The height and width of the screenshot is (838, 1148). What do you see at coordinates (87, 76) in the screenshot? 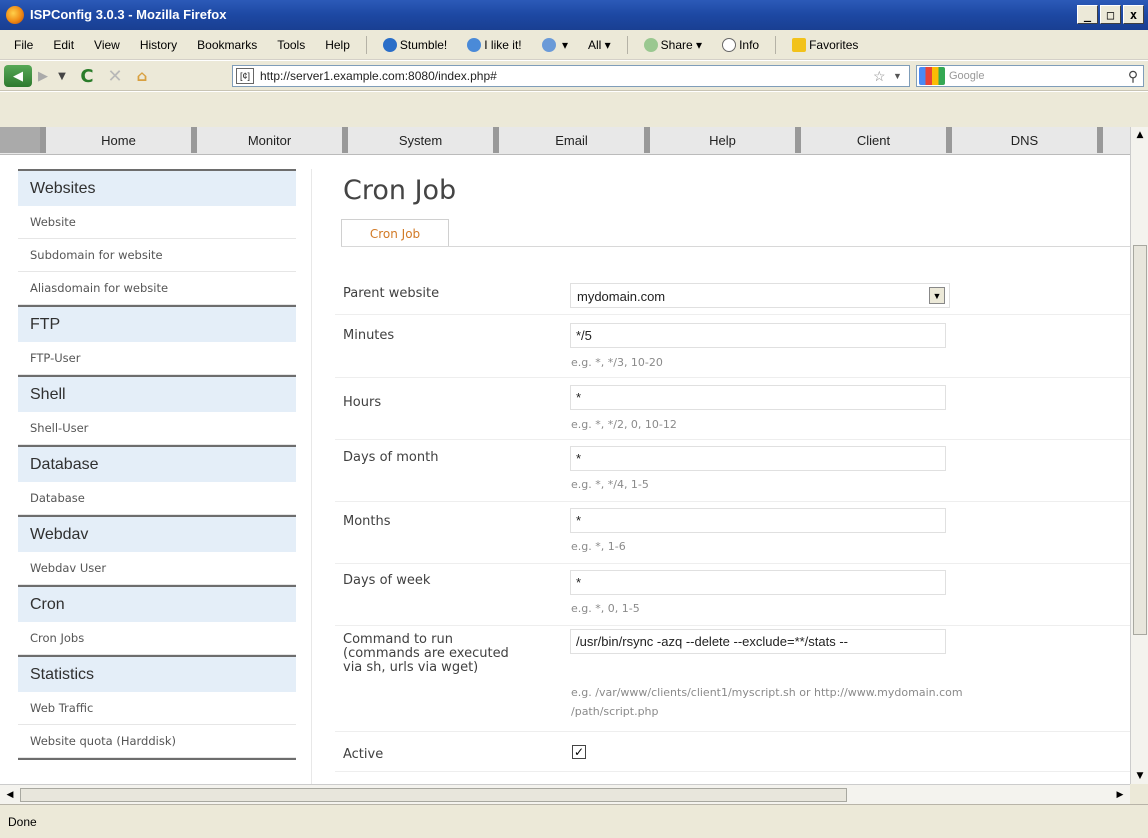
I see `reload-button: C` at bounding box center [87, 76].